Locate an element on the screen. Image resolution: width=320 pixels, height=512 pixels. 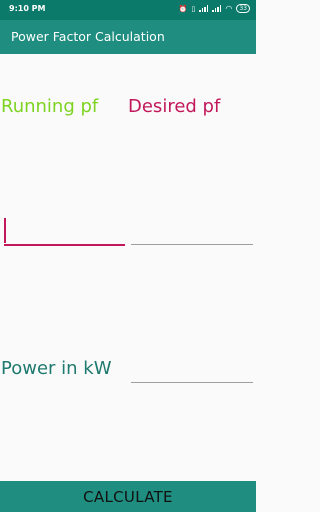
battery-icon: 33 is located at coordinates (243, 8).